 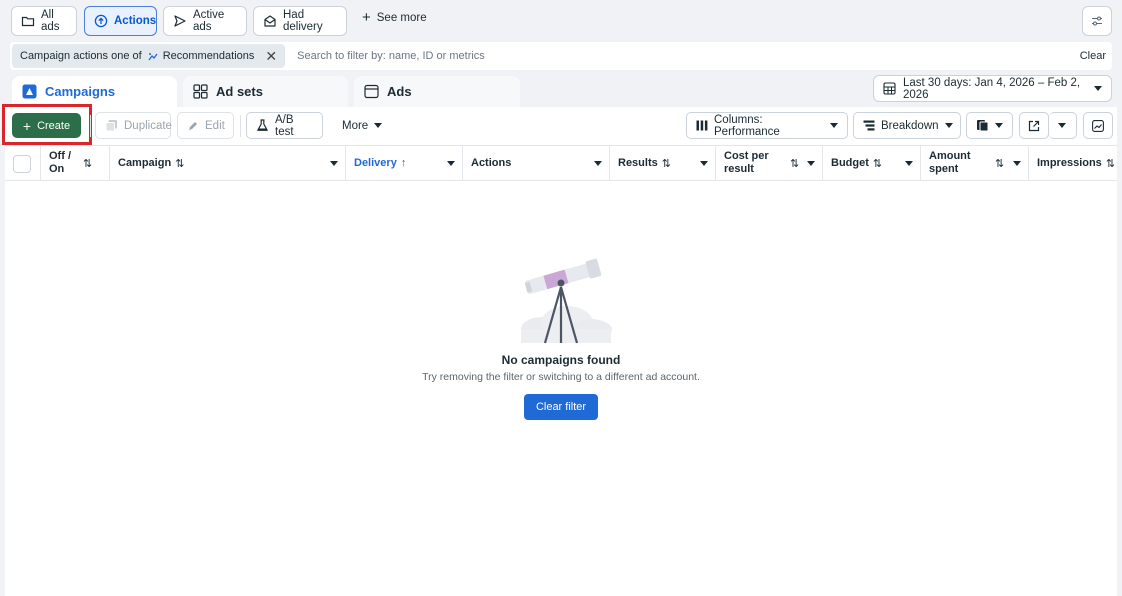 I want to click on arrow-up-circle-icon, so click(x=101, y=21).